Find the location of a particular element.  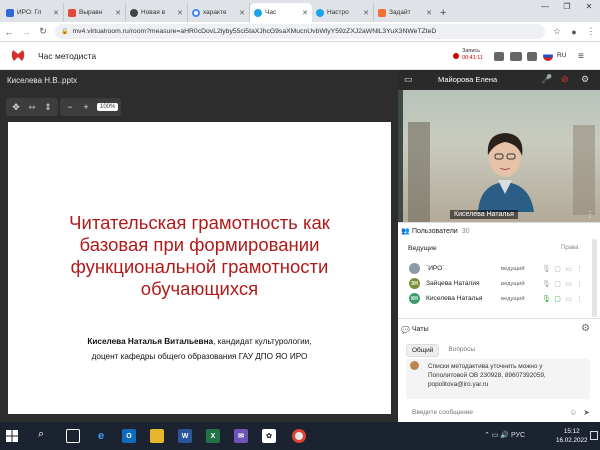

user-row: КН Киселева Наталья ведущий 🎙 ▢ ▭ ⋮ is located at coordinates (494, 298).